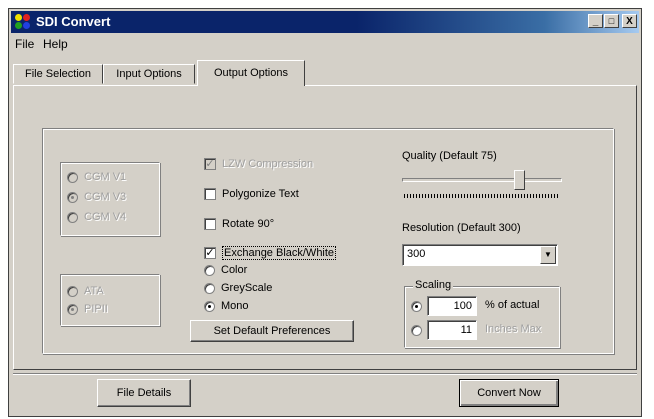  Describe the element at coordinates (509, 393) in the screenshot. I see `convert-now-button: Convert Now` at that location.